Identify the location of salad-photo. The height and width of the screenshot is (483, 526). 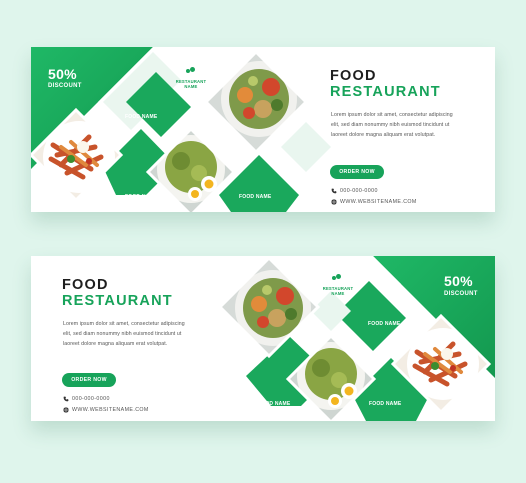
(269, 307).